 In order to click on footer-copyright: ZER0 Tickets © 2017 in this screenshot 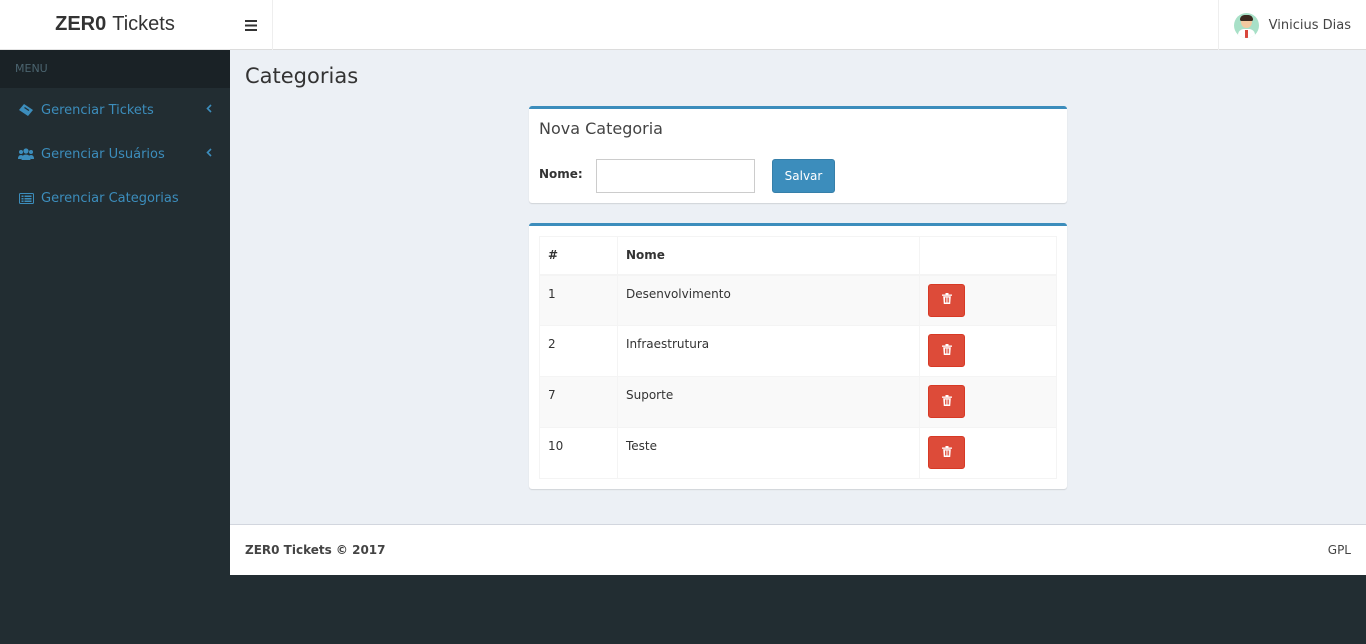, I will do `click(315, 550)`.